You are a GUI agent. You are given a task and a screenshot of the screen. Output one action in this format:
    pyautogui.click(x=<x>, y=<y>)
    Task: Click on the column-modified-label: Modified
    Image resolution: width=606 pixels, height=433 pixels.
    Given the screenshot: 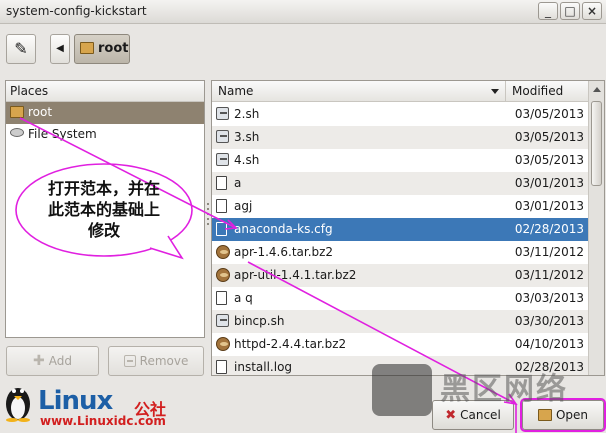 What is the action you would take?
    pyautogui.click(x=538, y=91)
    